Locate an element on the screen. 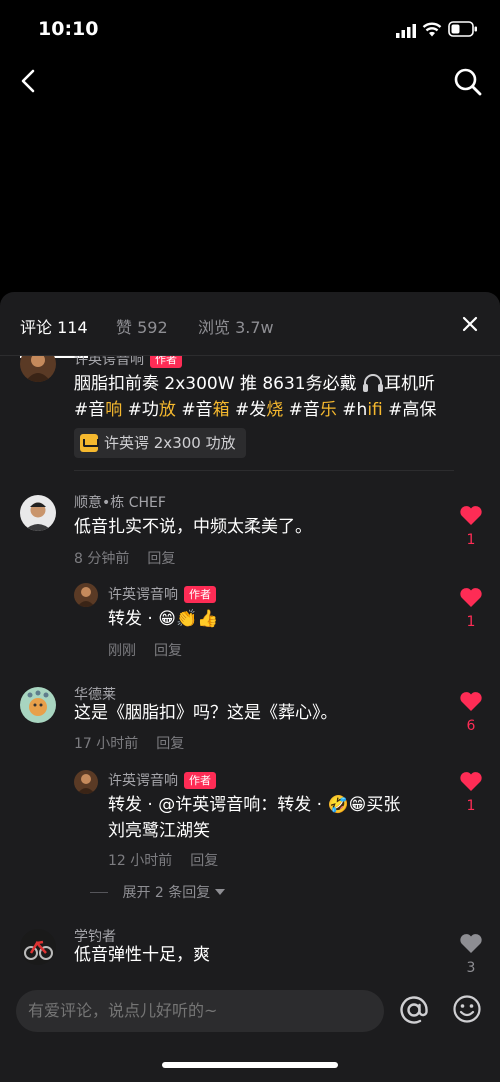 The height and width of the screenshot is (1082, 500). like-button: 3 is located at coordinates (471, 954).